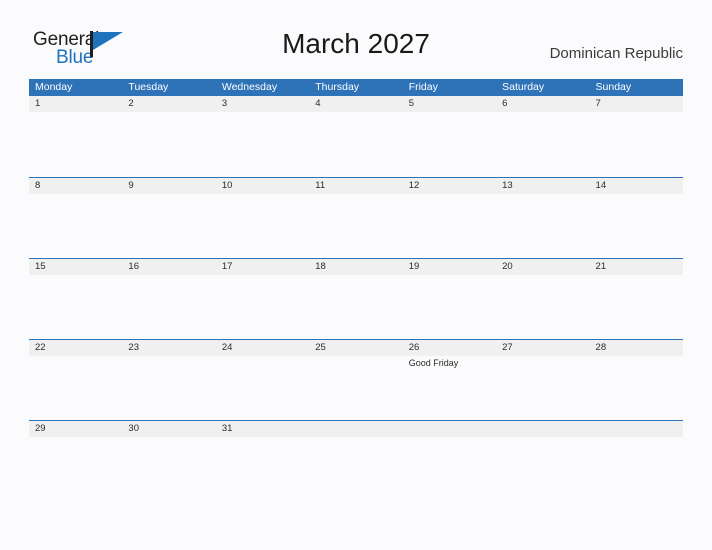 This screenshot has width=712, height=550. I want to click on day-number: 31, so click(227, 428).